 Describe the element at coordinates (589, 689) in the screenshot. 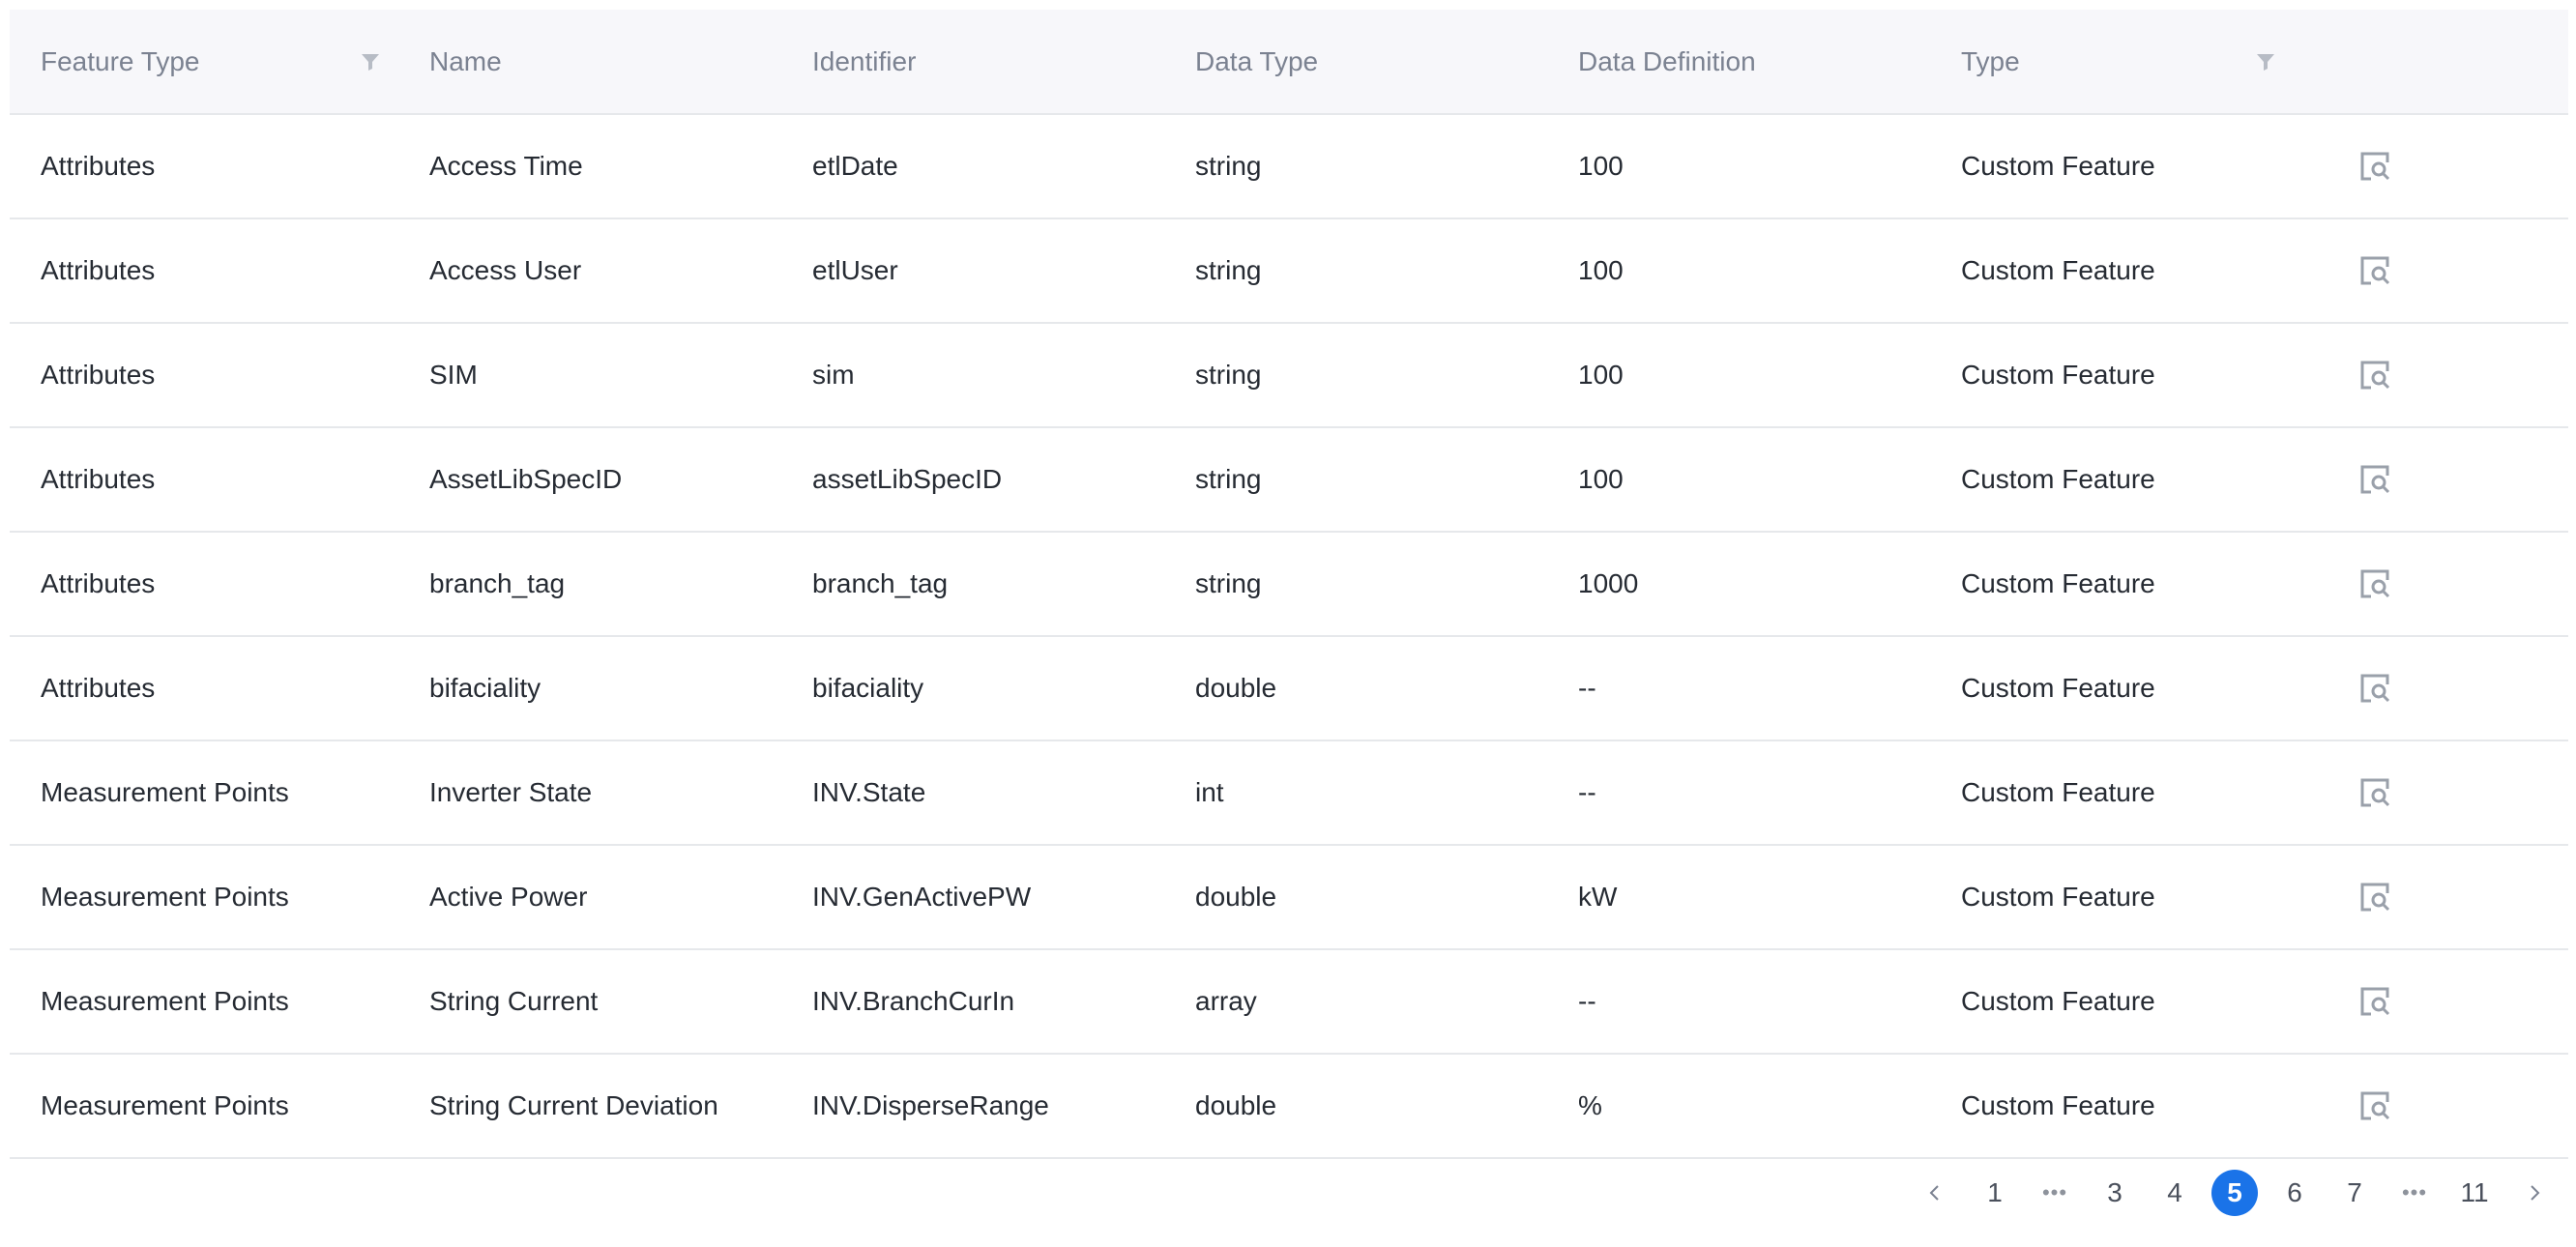

I see `cell-name: bifaciality` at that location.